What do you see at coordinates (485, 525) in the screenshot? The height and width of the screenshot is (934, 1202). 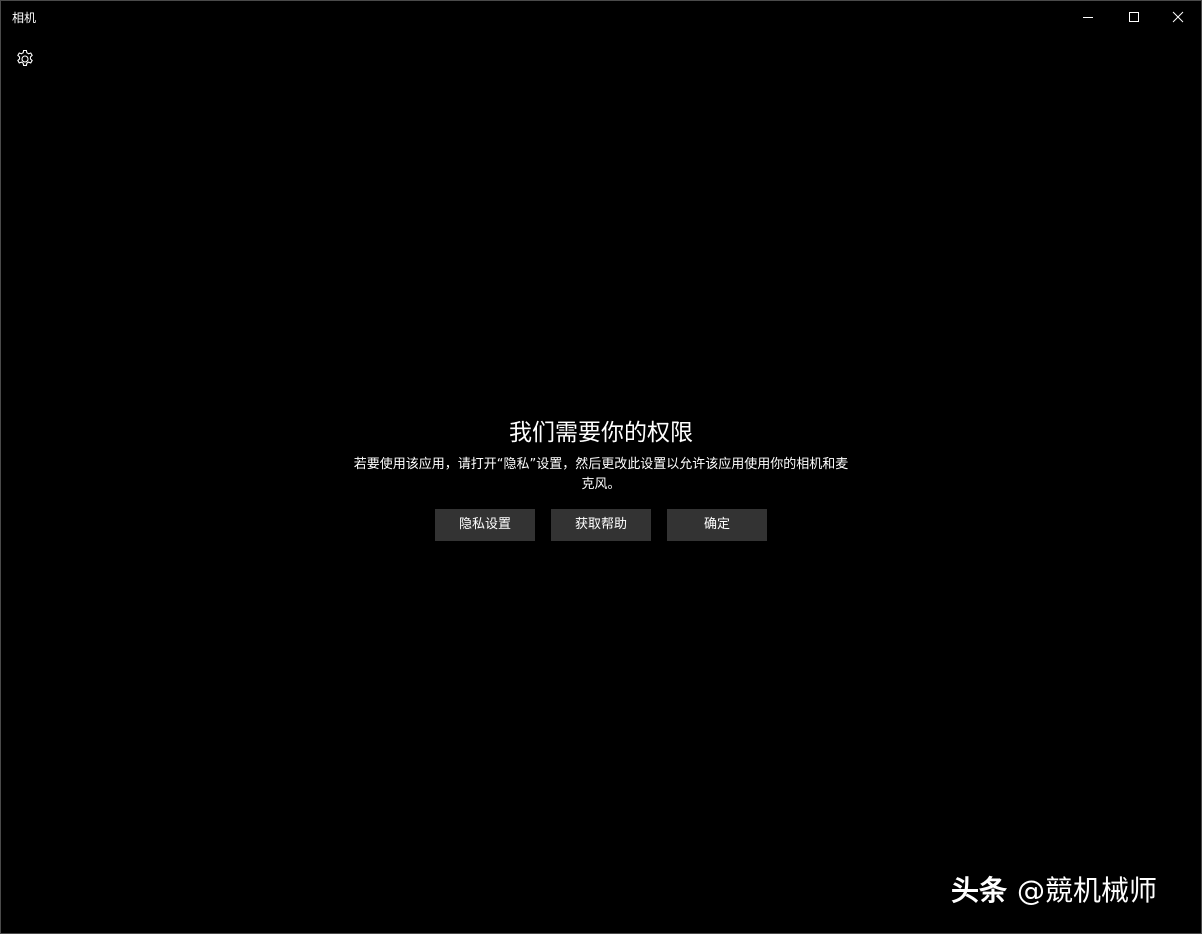 I see `privacy-settings-button: 隐私设置` at bounding box center [485, 525].